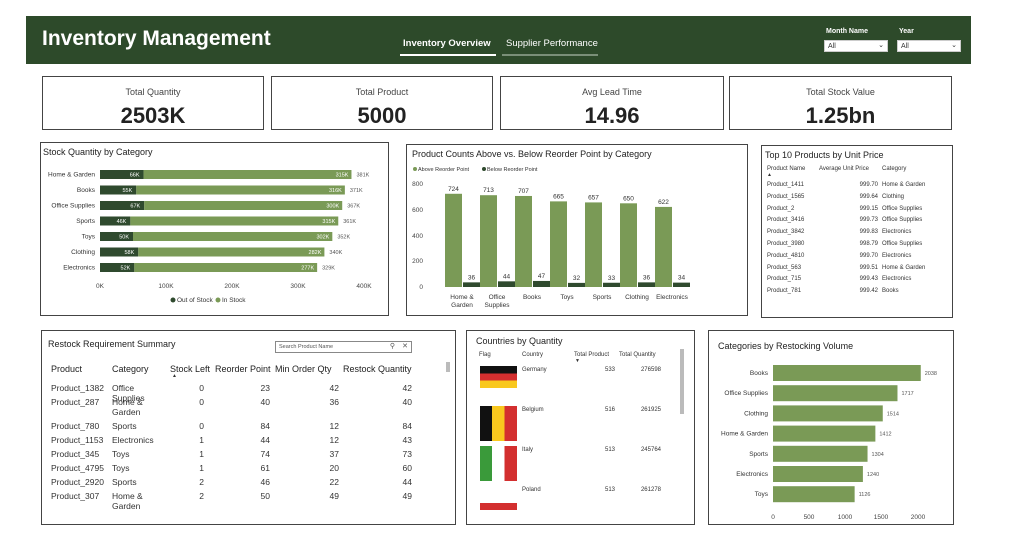 This screenshot has height=554, width=1021. What do you see at coordinates (612, 115) in the screenshot?
I see `kpi-value: 14.96` at bounding box center [612, 115].